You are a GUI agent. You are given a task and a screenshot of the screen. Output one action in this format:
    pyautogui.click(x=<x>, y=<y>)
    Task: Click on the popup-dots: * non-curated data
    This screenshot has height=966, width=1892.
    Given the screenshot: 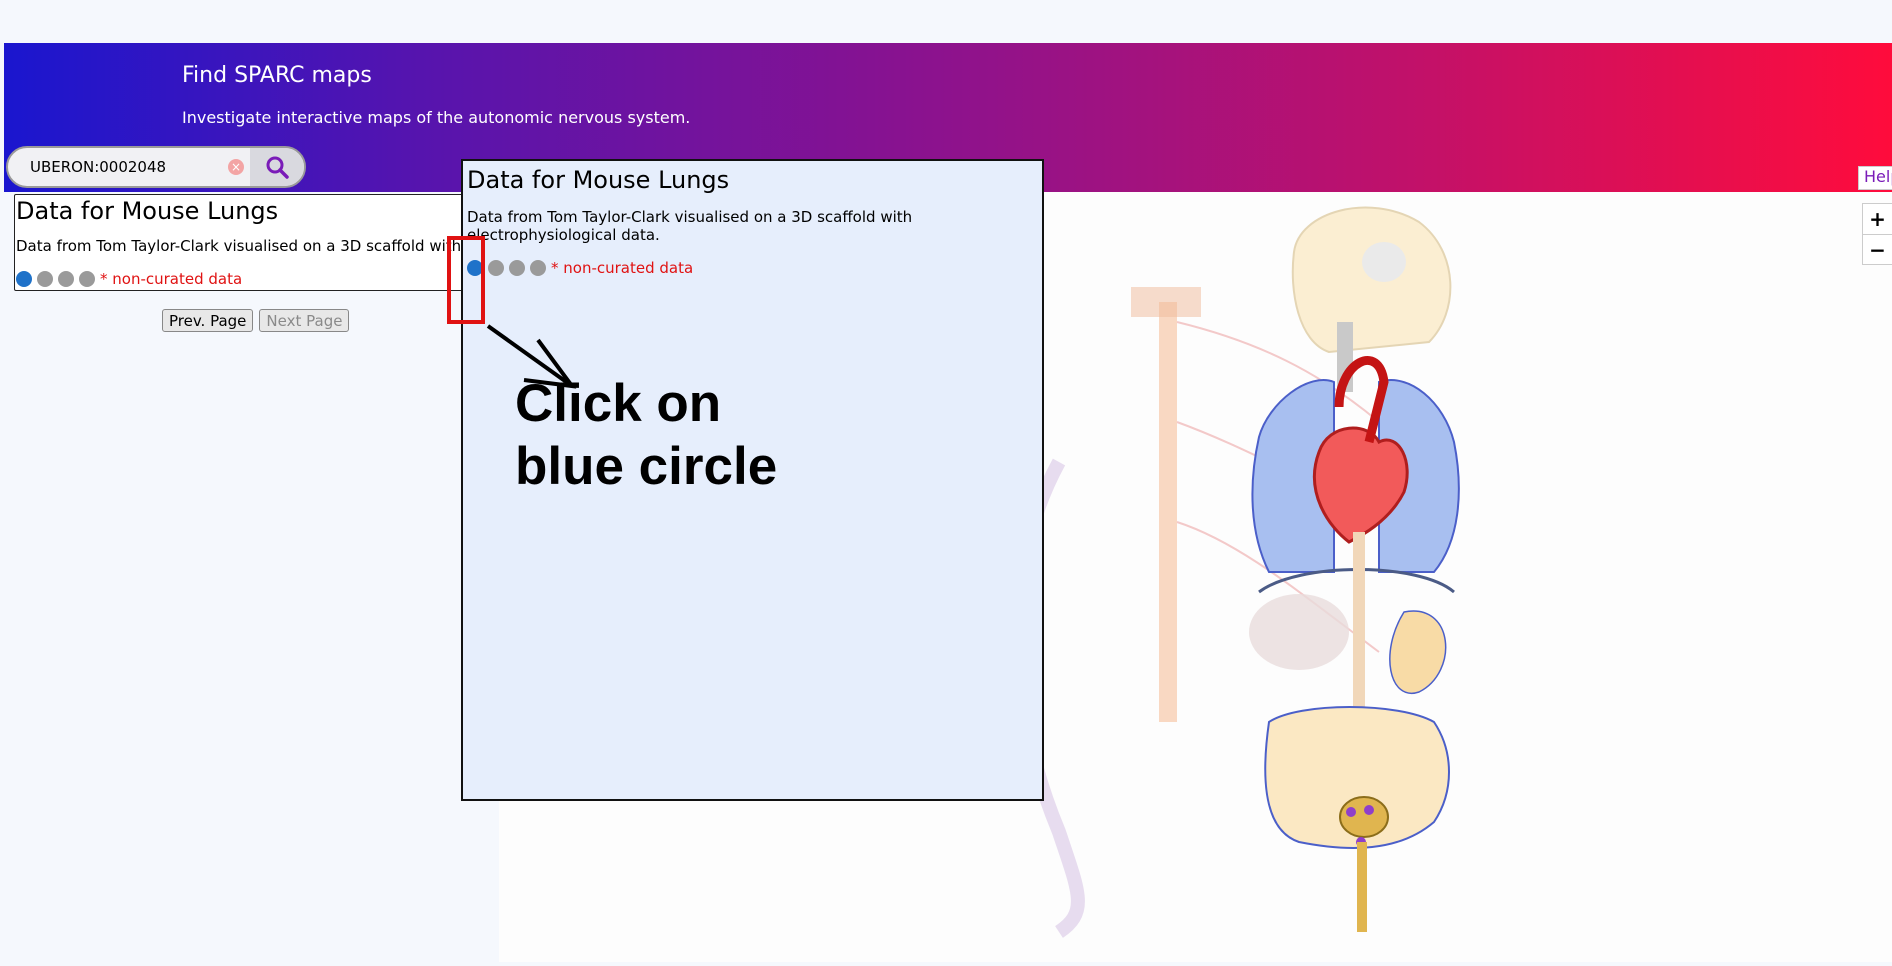 What is the action you would take?
    pyautogui.click(x=580, y=268)
    